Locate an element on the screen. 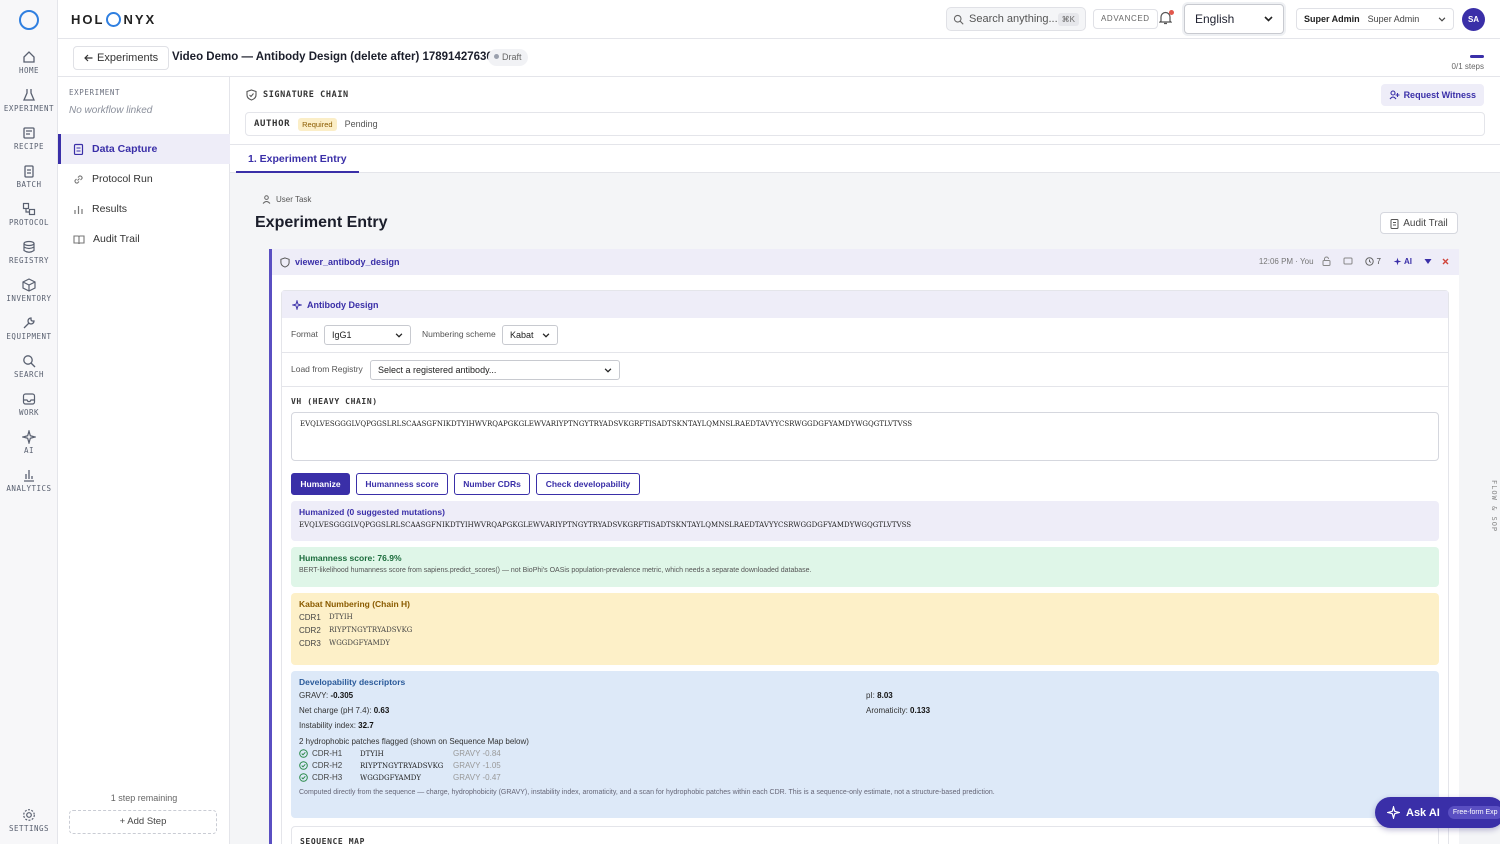 This screenshot has height=844, width=1500. sidebar-item-label: Protocol Run is located at coordinates (122, 179).